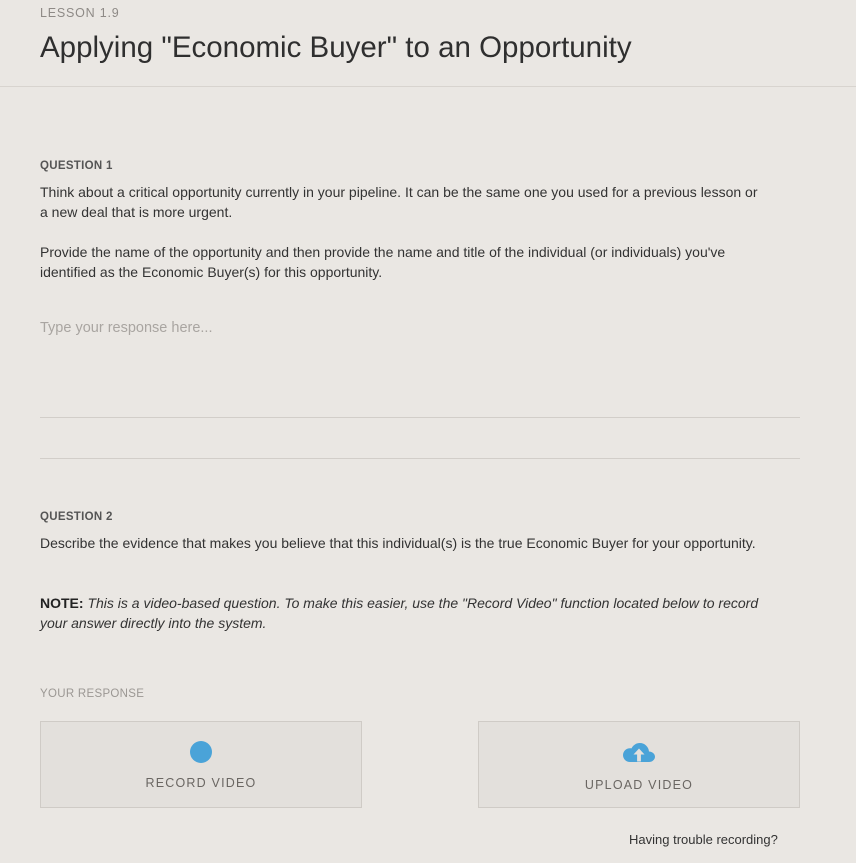 Image resolution: width=856 pixels, height=863 pixels. What do you see at coordinates (420, 458) in the screenshot?
I see `section-divider` at bounding box center [420, 458].